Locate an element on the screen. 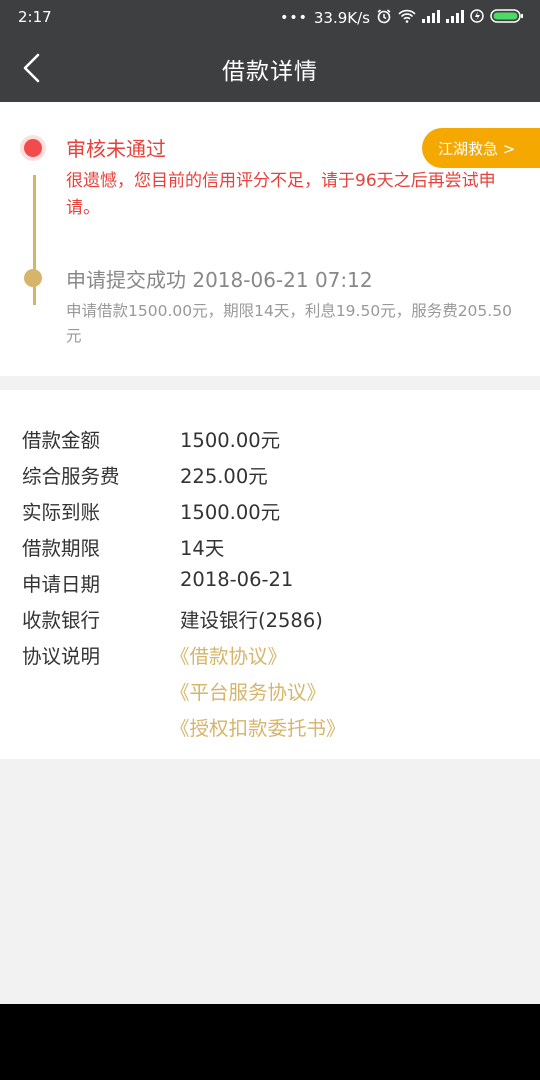  net-speed: 33.9K/s is located at coordinates (341, 18).